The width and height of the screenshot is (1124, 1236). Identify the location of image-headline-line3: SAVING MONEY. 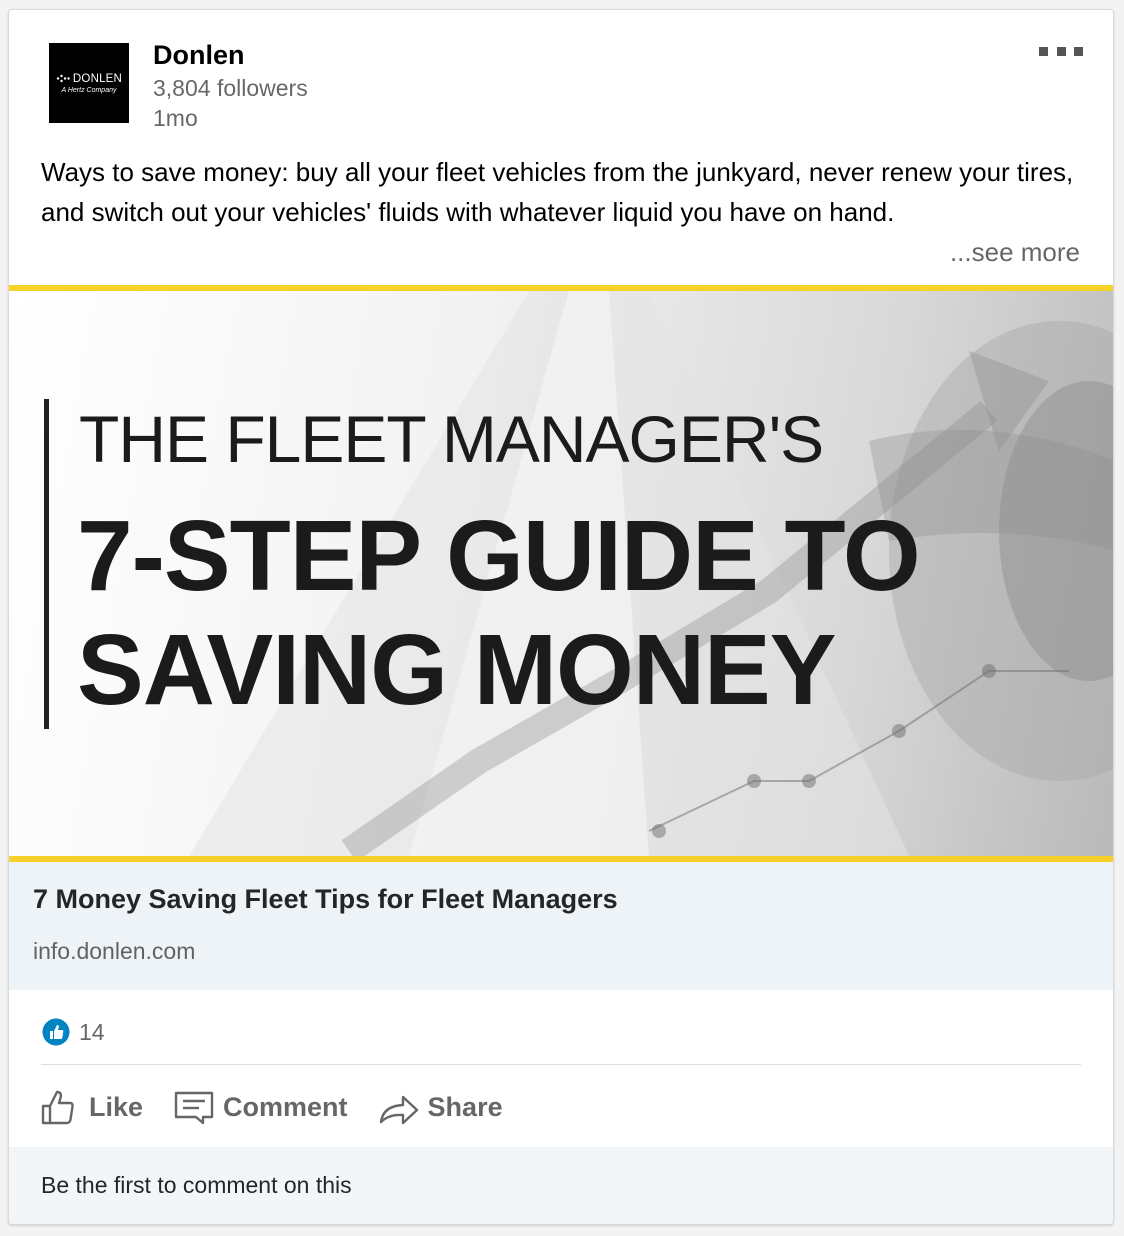
(456, 670).